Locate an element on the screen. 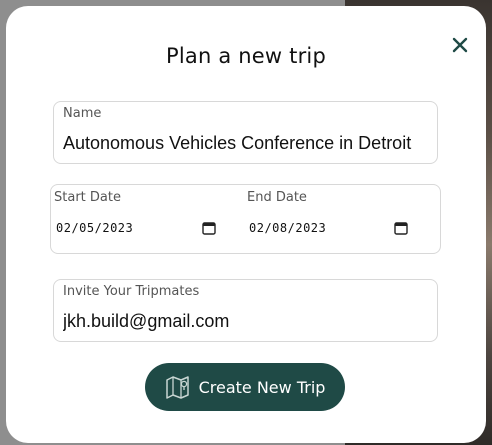 This screenshot has width=492, height=445. end-date-field: End Date 02/08/2023 is located at coordinates (342, 219).